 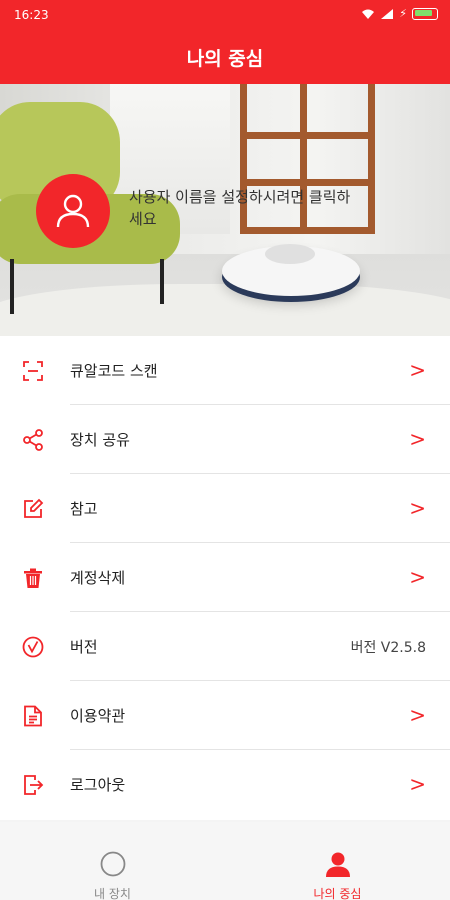 What do you see at coordinates (34, 508) in the screenshot?
I see `edit-icon` at bounding box center [34, 508].